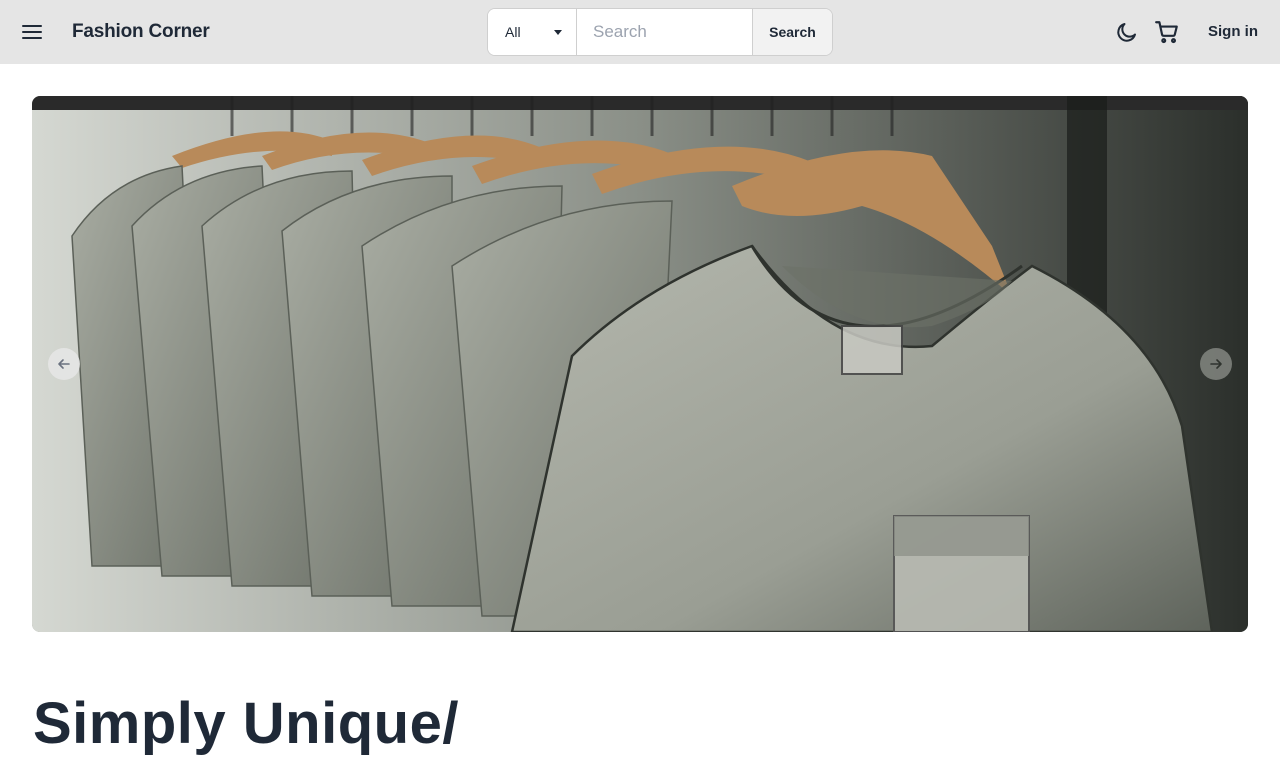 This screenshot has width=1280, height=757. I want to click on category-select-value: All, so click(513, 32).